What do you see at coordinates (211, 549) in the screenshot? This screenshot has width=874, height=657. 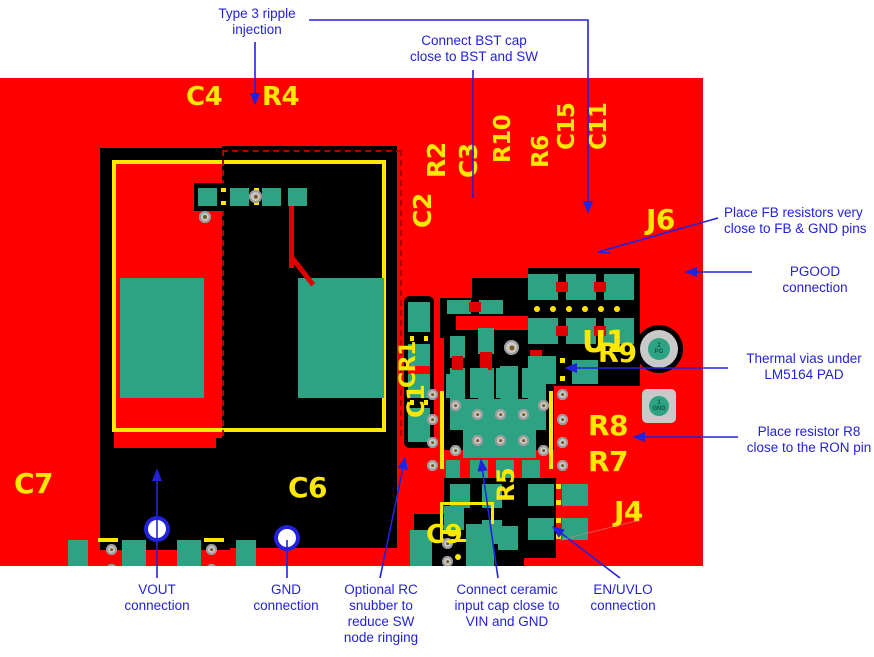 I see `cap-via-r1` at bounding box center [211, 549].